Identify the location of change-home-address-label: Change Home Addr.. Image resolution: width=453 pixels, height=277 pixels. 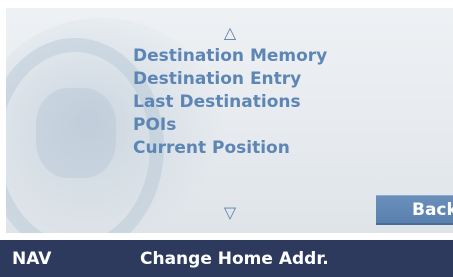
(234, 259).